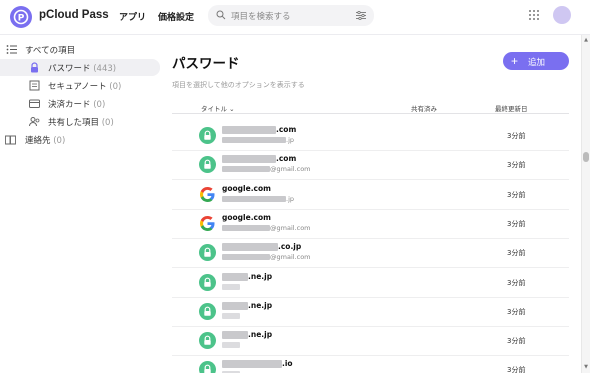 The image size is (590, 373). Describe the element at coordinates (370, 136) in the screenshot. I see `table-row: .com .jp 3分前` at that location.